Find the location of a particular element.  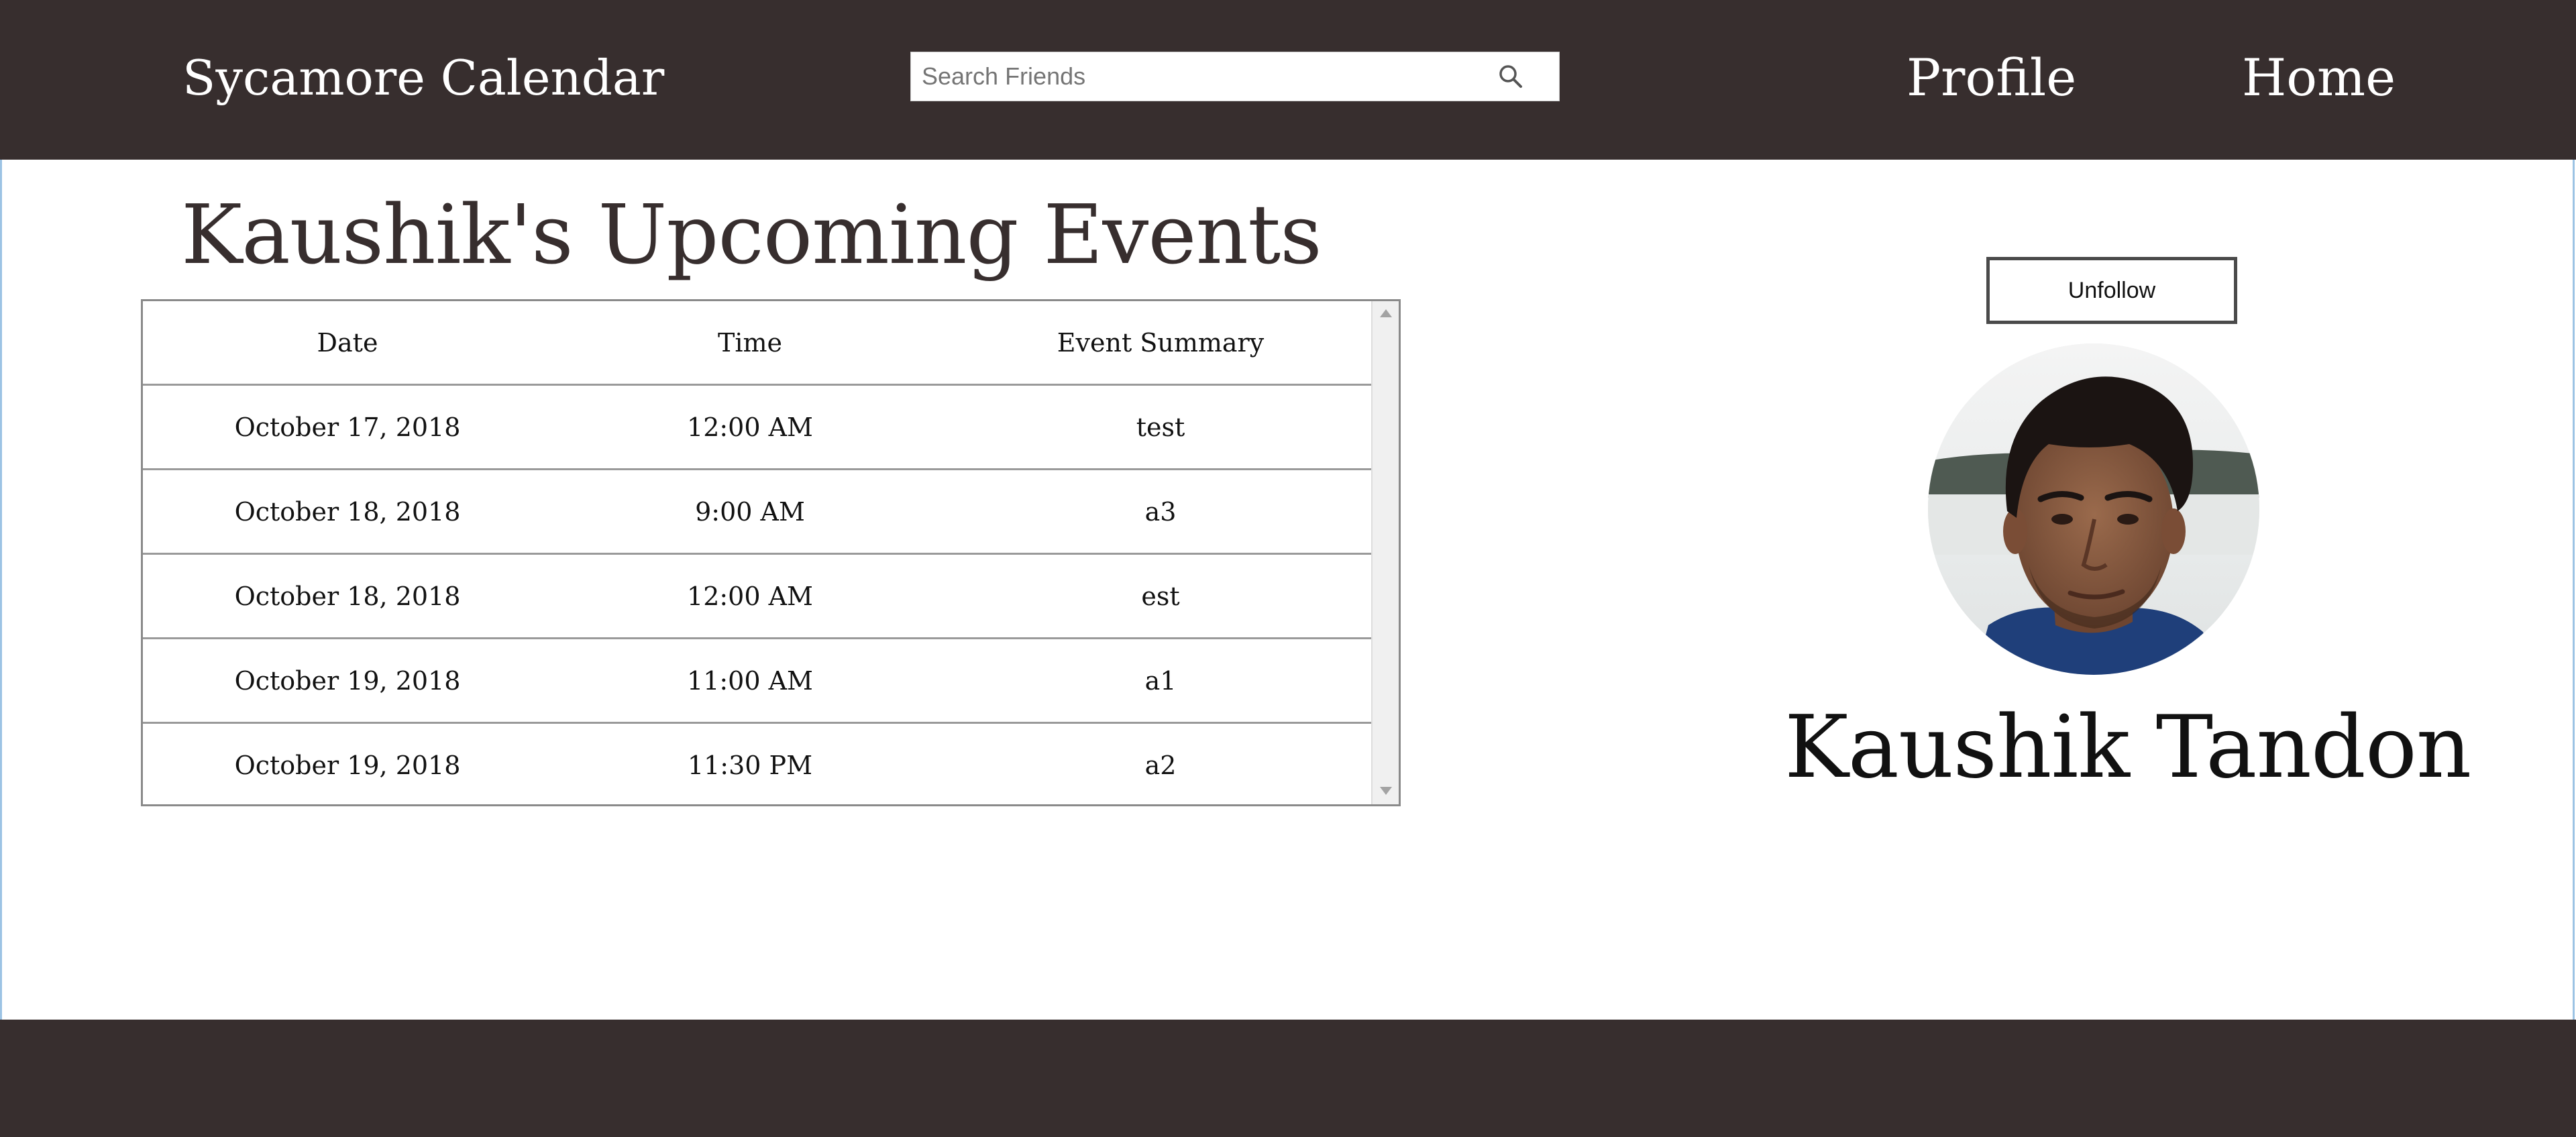

event-summary: a3 is located at coordinates (1160, 512).